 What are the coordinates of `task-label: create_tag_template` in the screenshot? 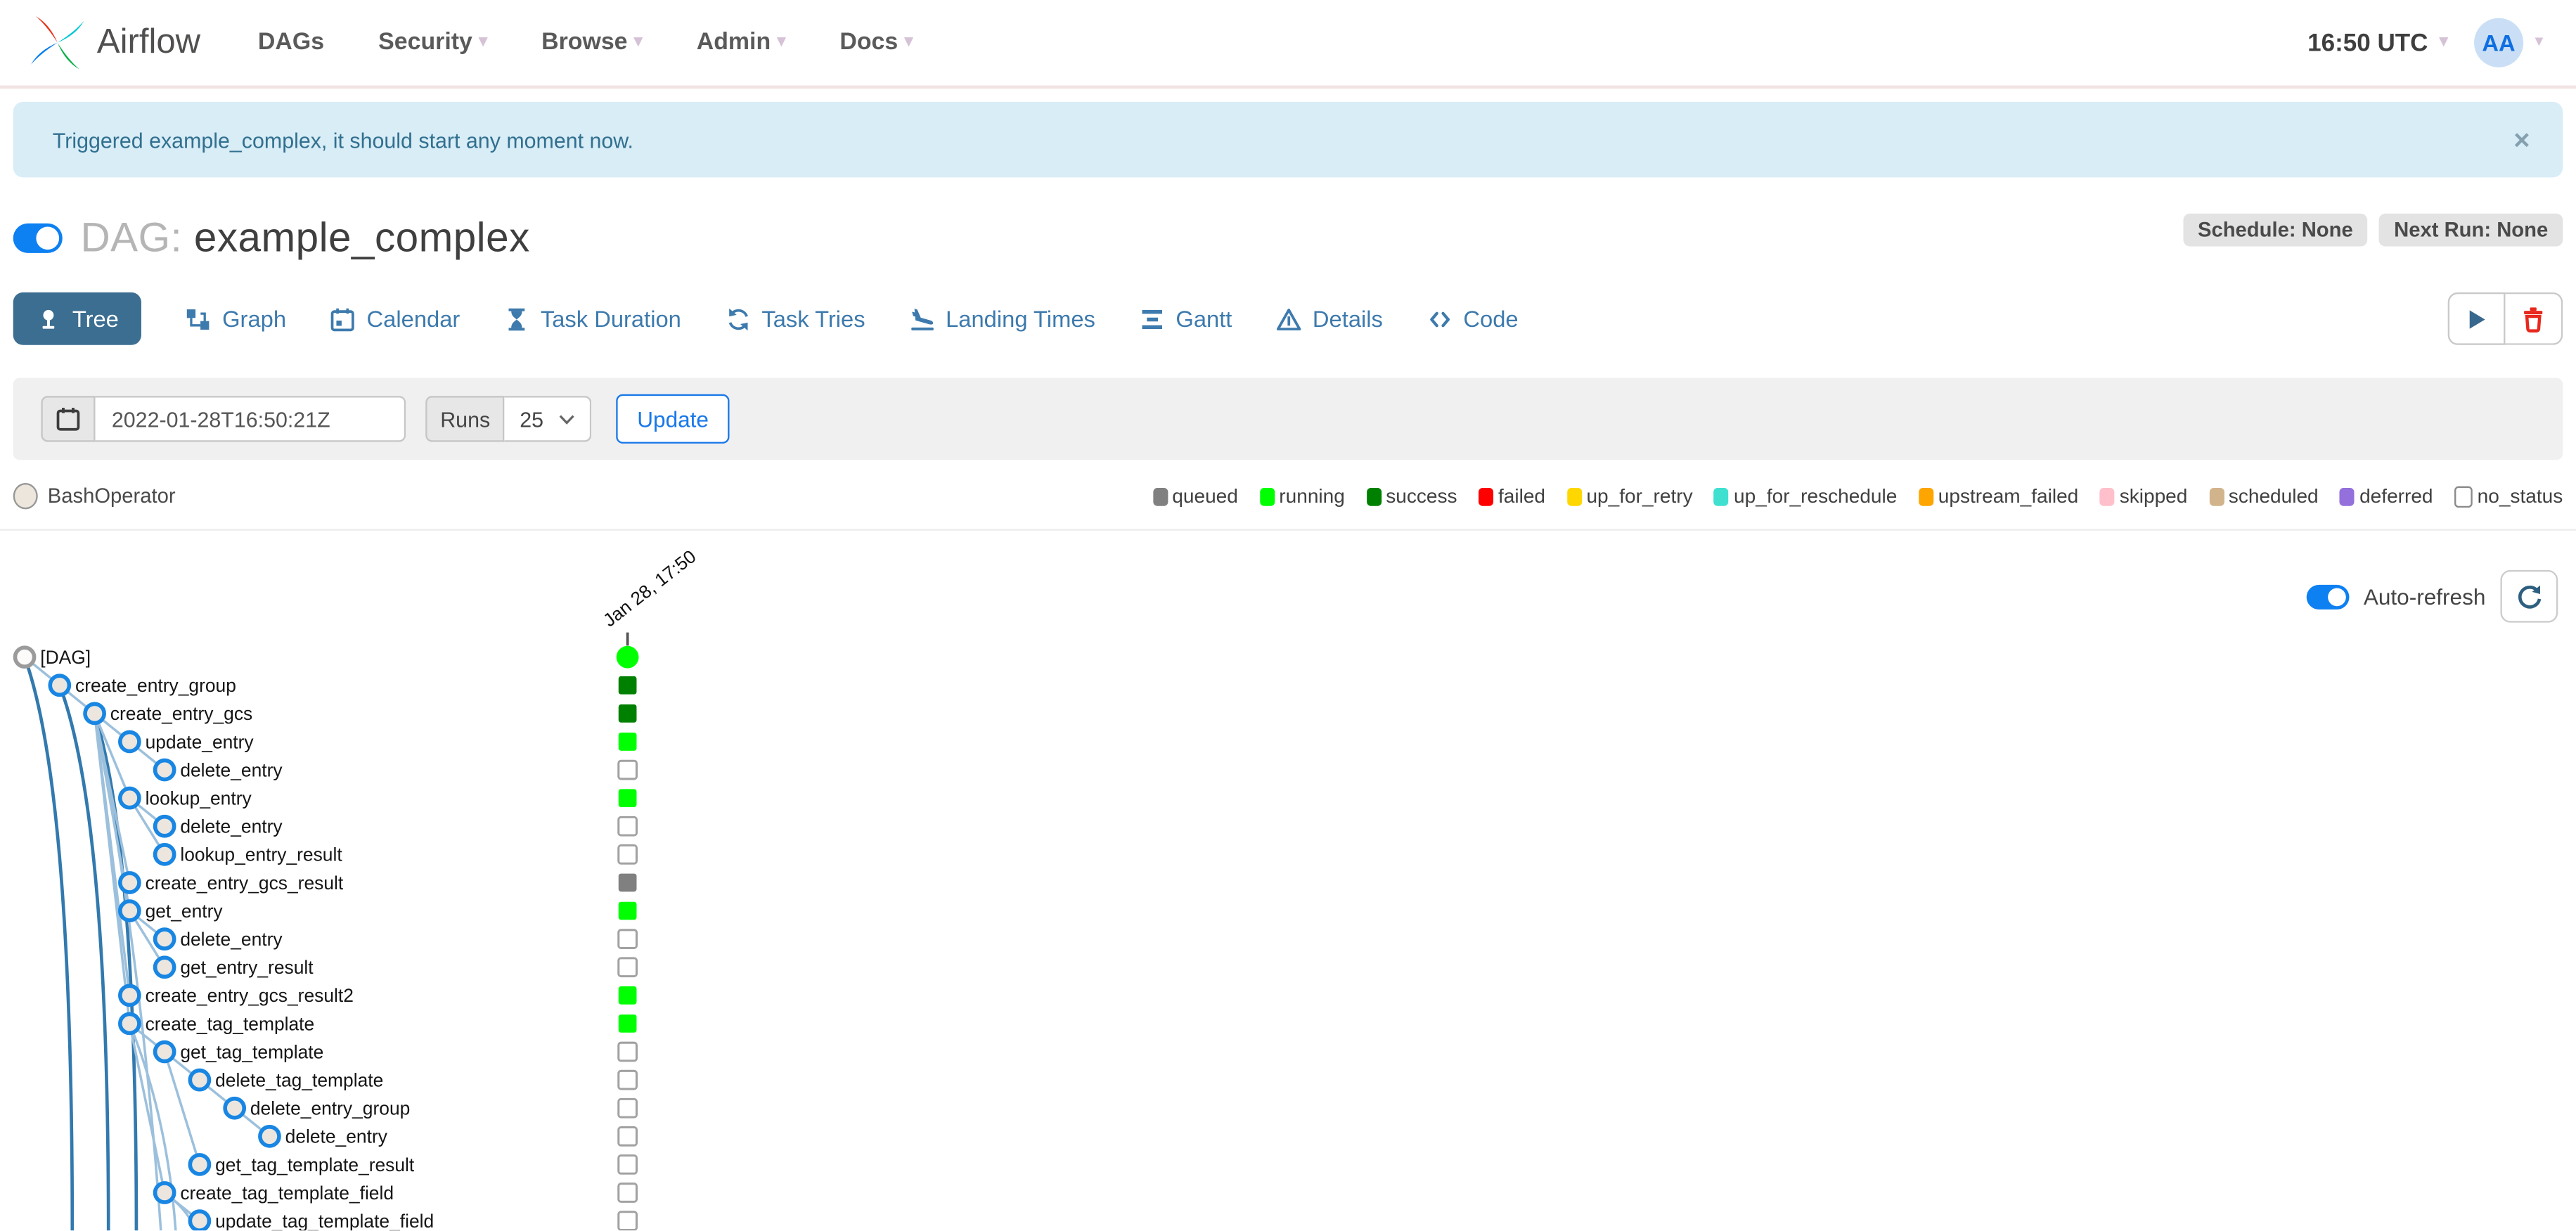 It's located at (230, 1023).